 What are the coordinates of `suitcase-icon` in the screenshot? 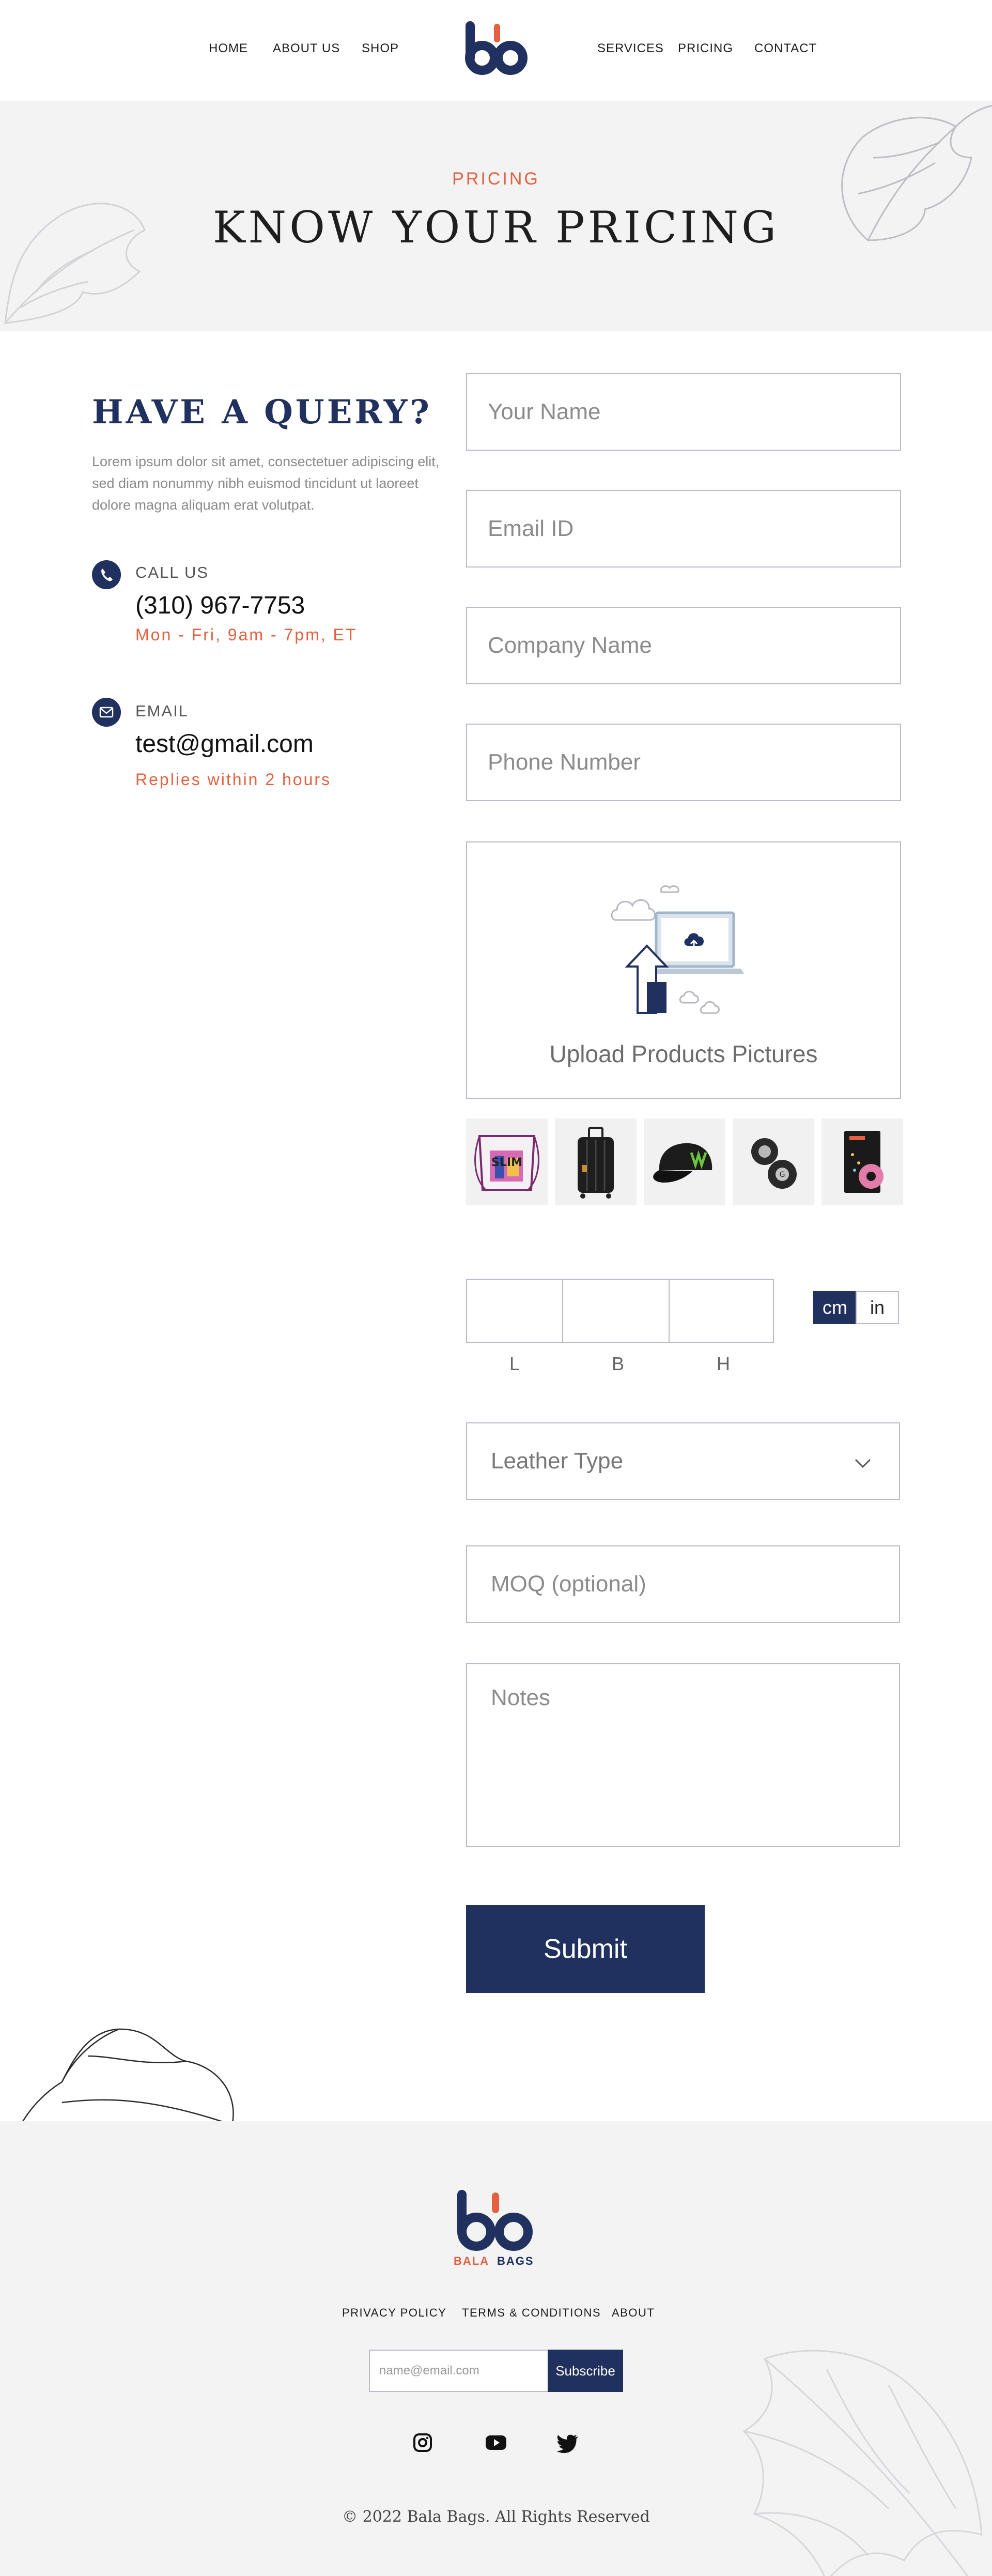 It's located at (596, 1163).